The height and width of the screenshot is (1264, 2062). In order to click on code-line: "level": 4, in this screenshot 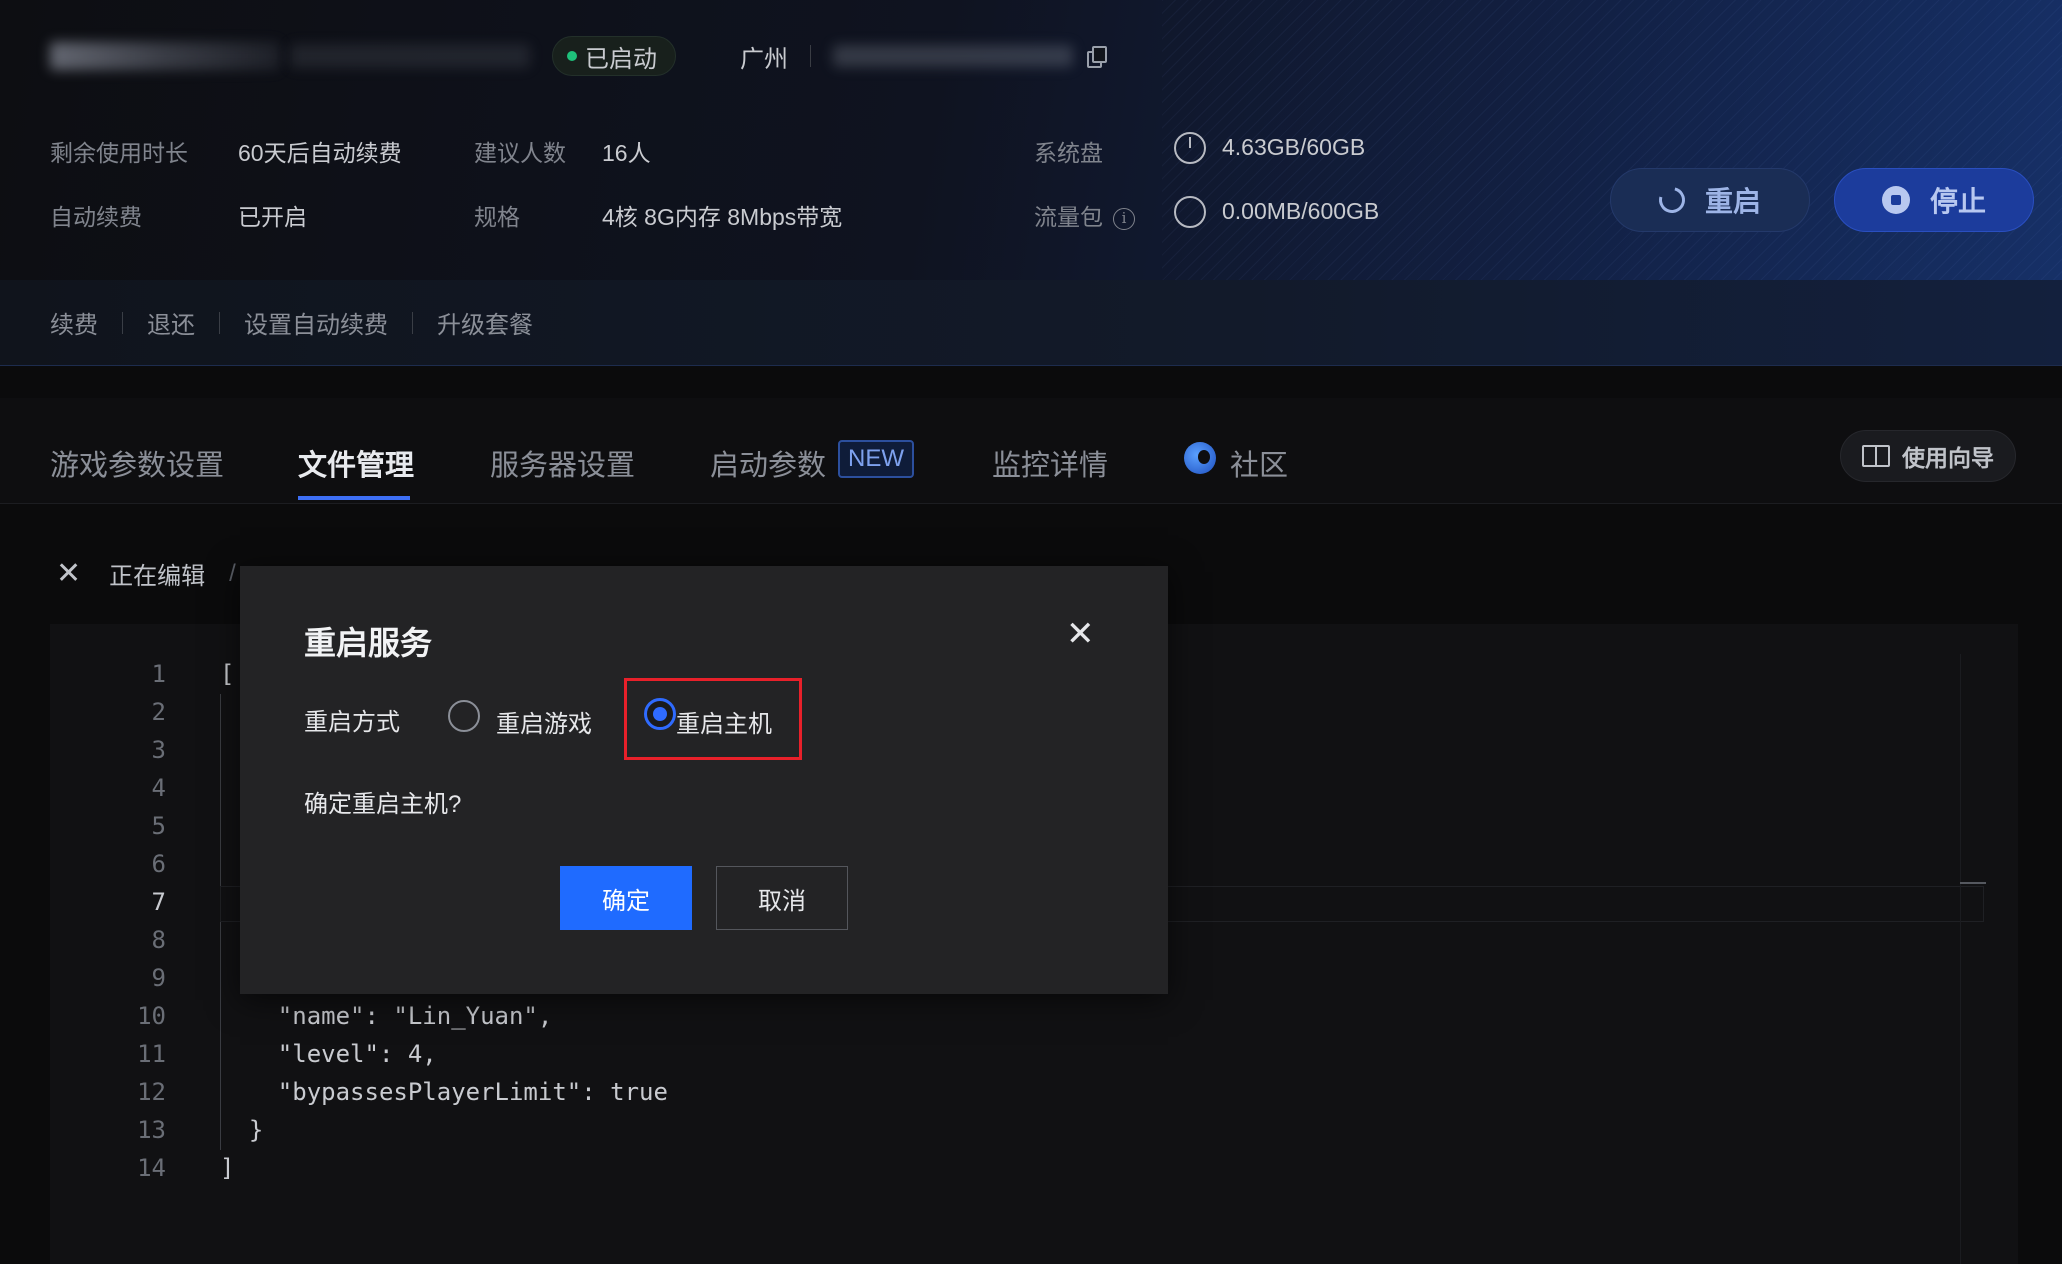, I will do `click(328, 1054)`.